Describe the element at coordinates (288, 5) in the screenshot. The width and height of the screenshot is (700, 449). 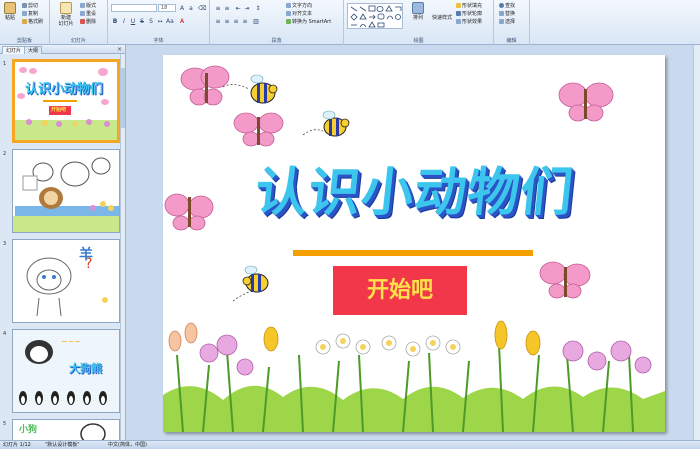
I see `text-direction-icon` at that location.